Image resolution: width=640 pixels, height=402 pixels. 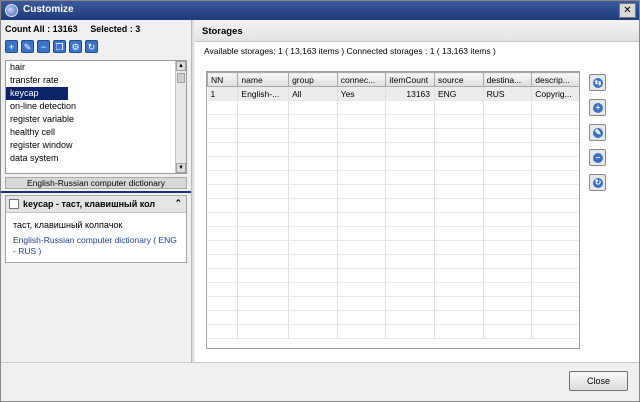 I want to click on settings-button: ⚙, so click(x=75, y=46).